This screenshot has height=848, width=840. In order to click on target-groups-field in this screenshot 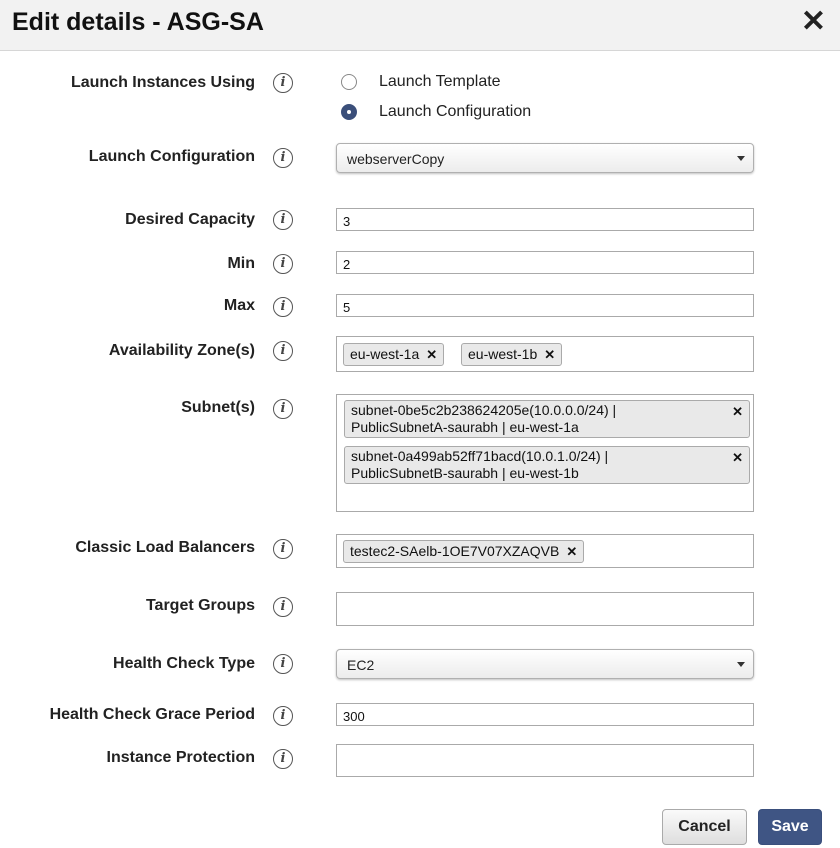, I will do `click(545, 609)`.